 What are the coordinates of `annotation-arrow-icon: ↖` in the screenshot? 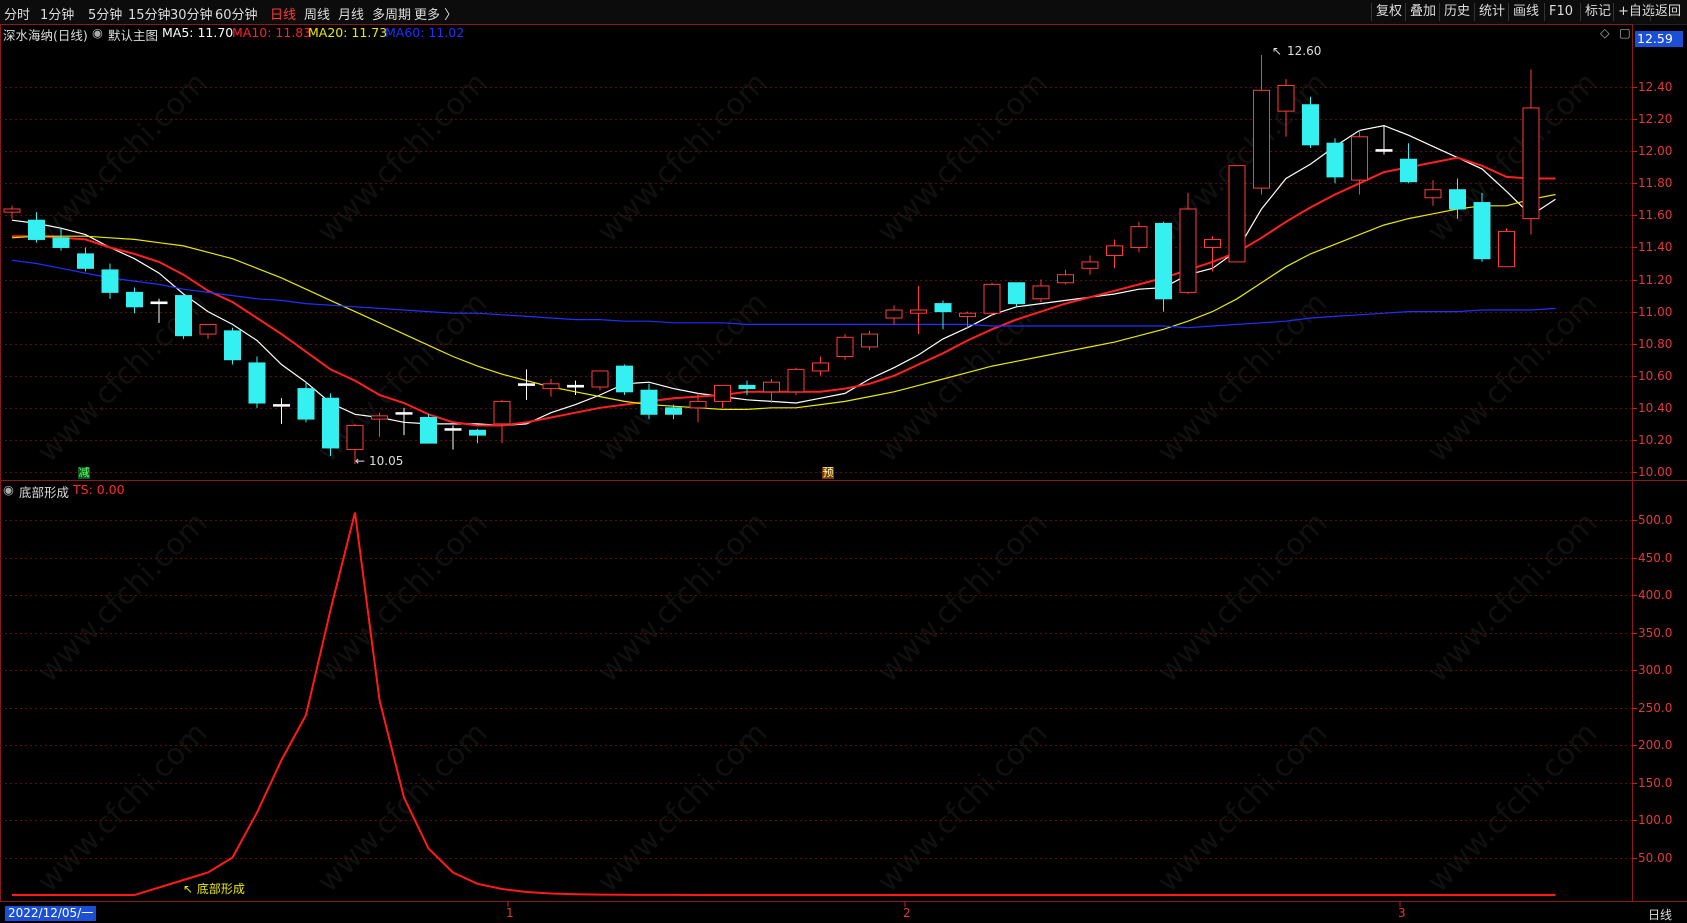 It's located at (188, 889).